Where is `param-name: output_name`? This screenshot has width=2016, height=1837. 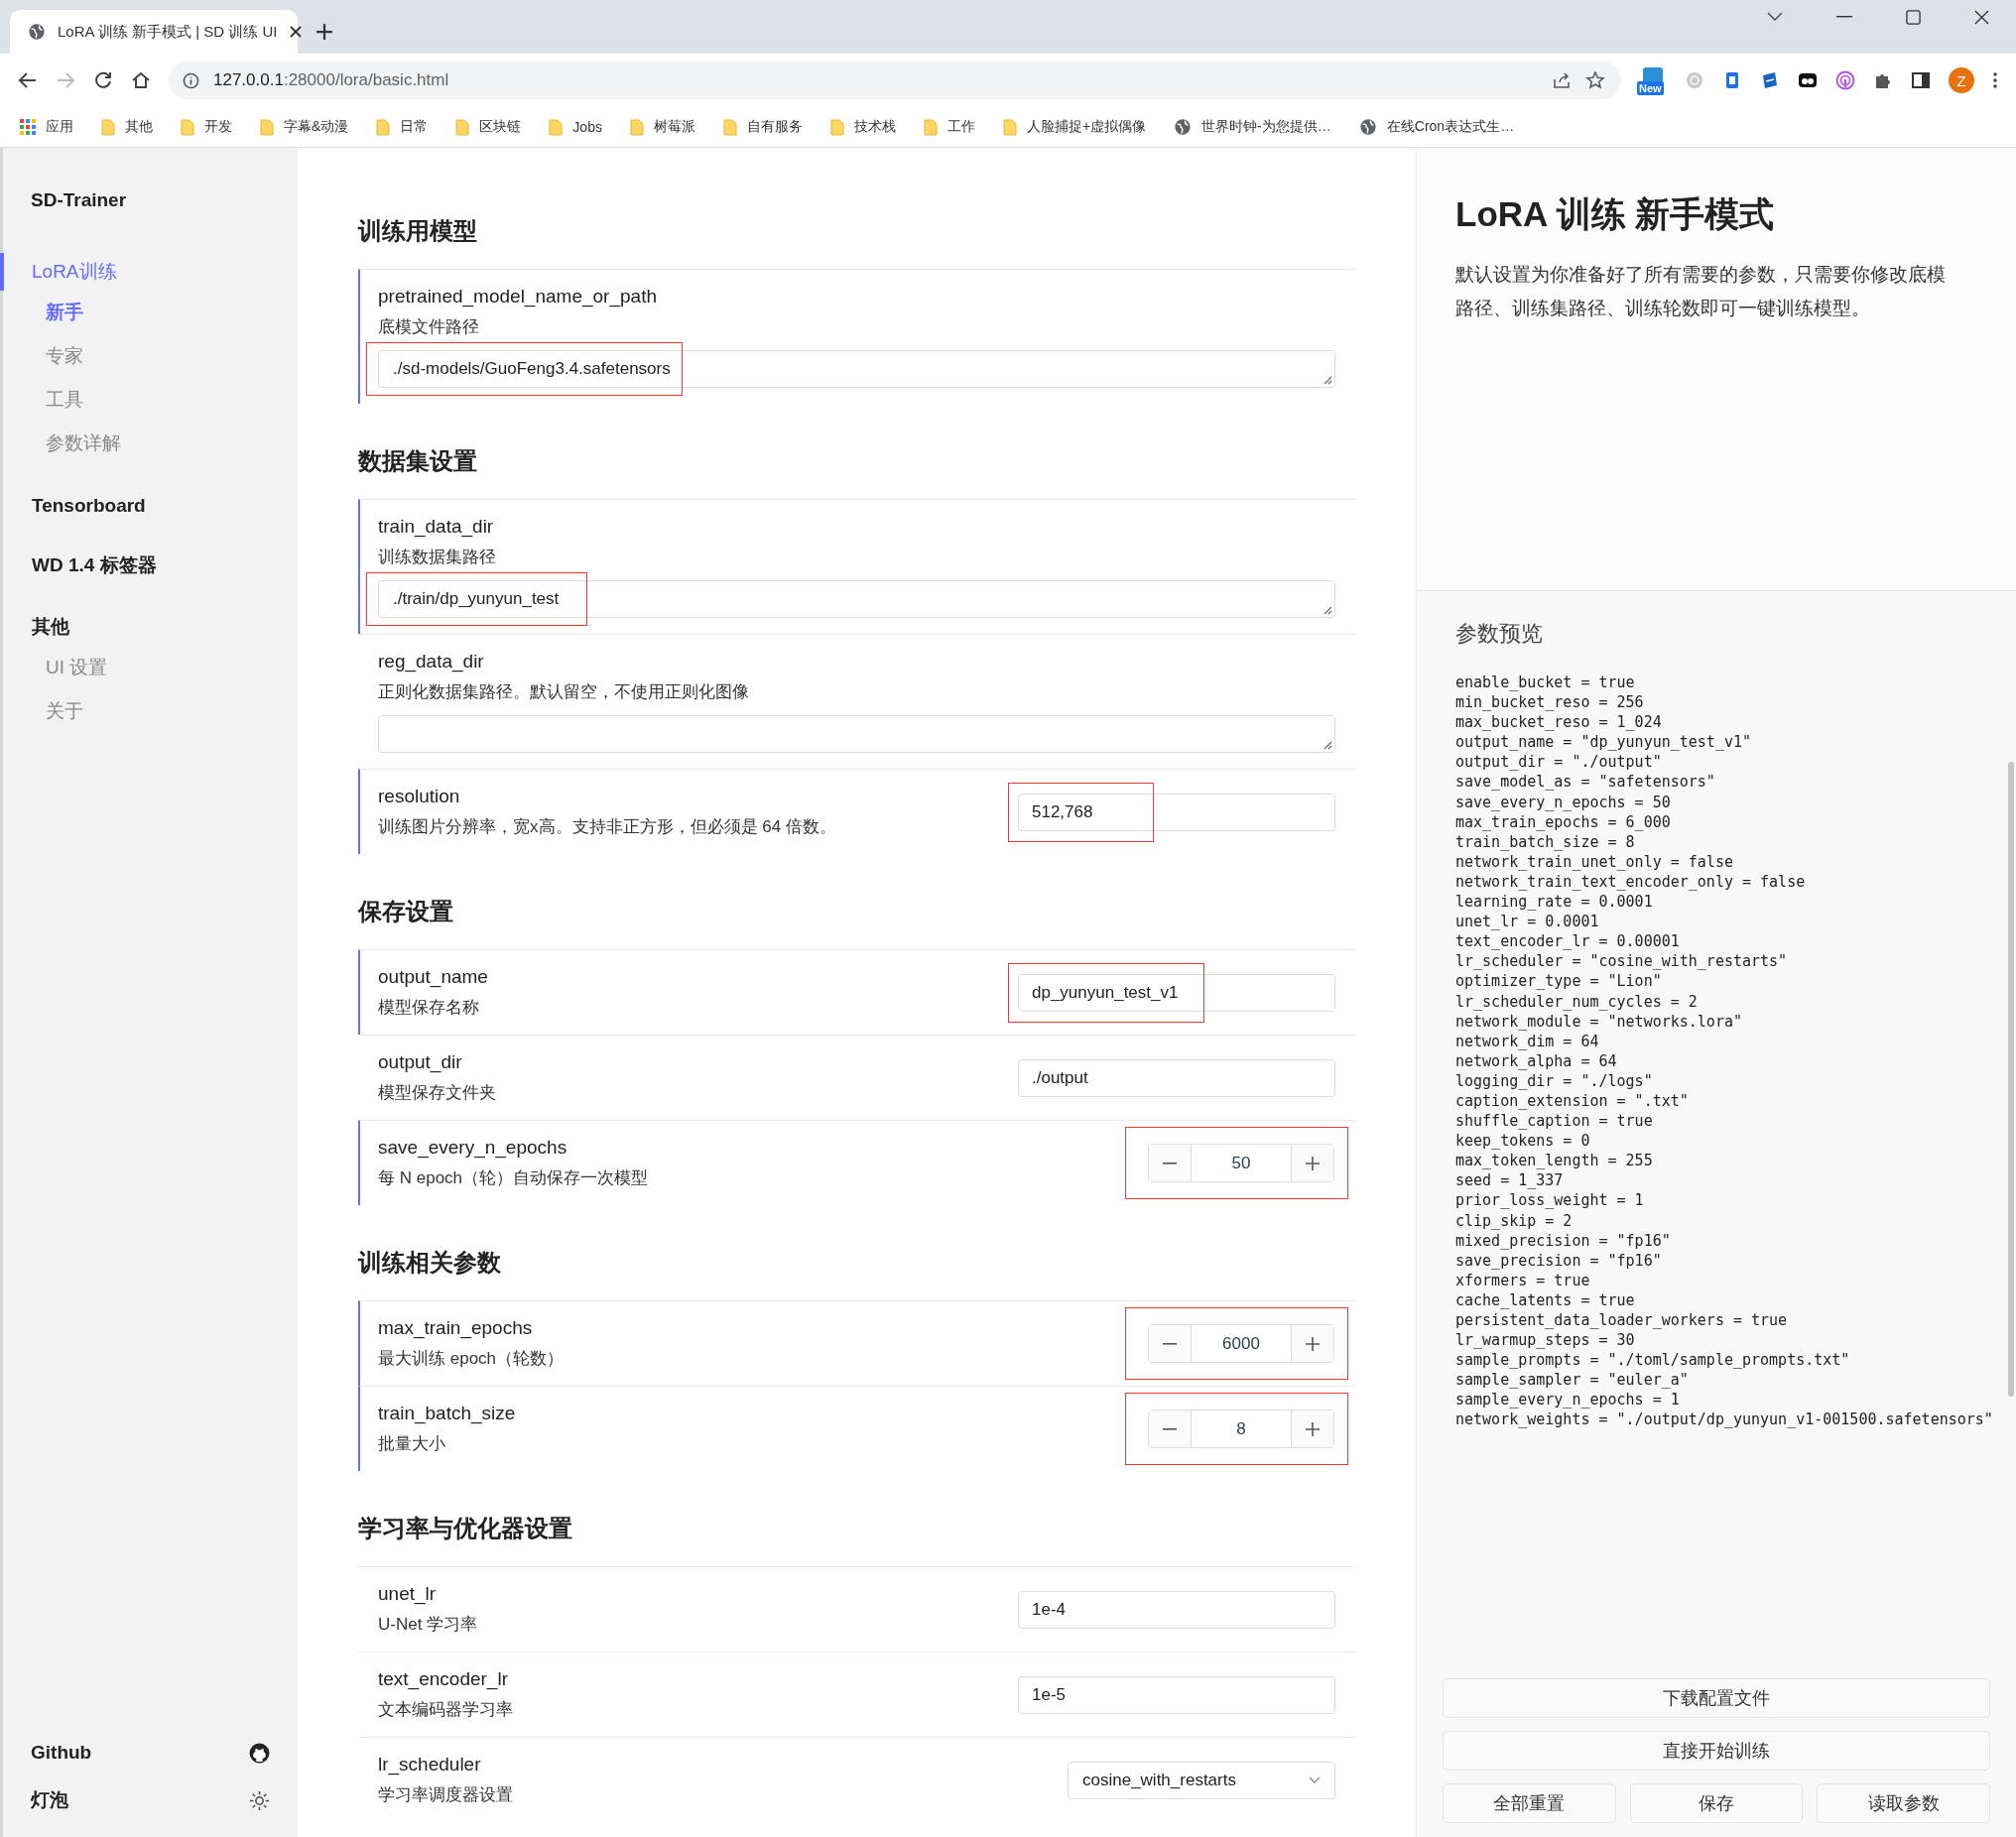 param-name: output_name is located at coordinates (433, 977).